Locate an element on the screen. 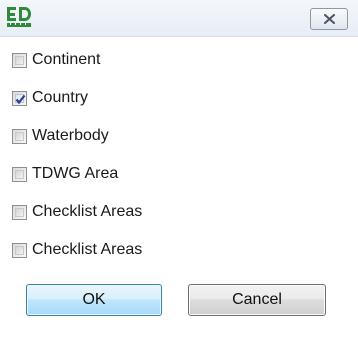 The image size is (358, 345). option-waterbody: Waterbody is located at coordinates (162, 136).